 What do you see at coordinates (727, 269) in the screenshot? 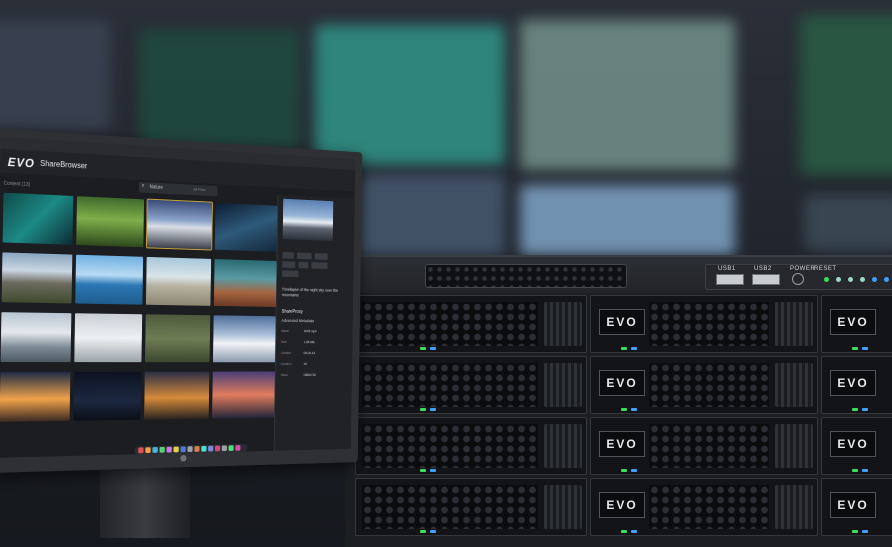
I see `usb1-label: USB1` at bounding box center [727, 269].